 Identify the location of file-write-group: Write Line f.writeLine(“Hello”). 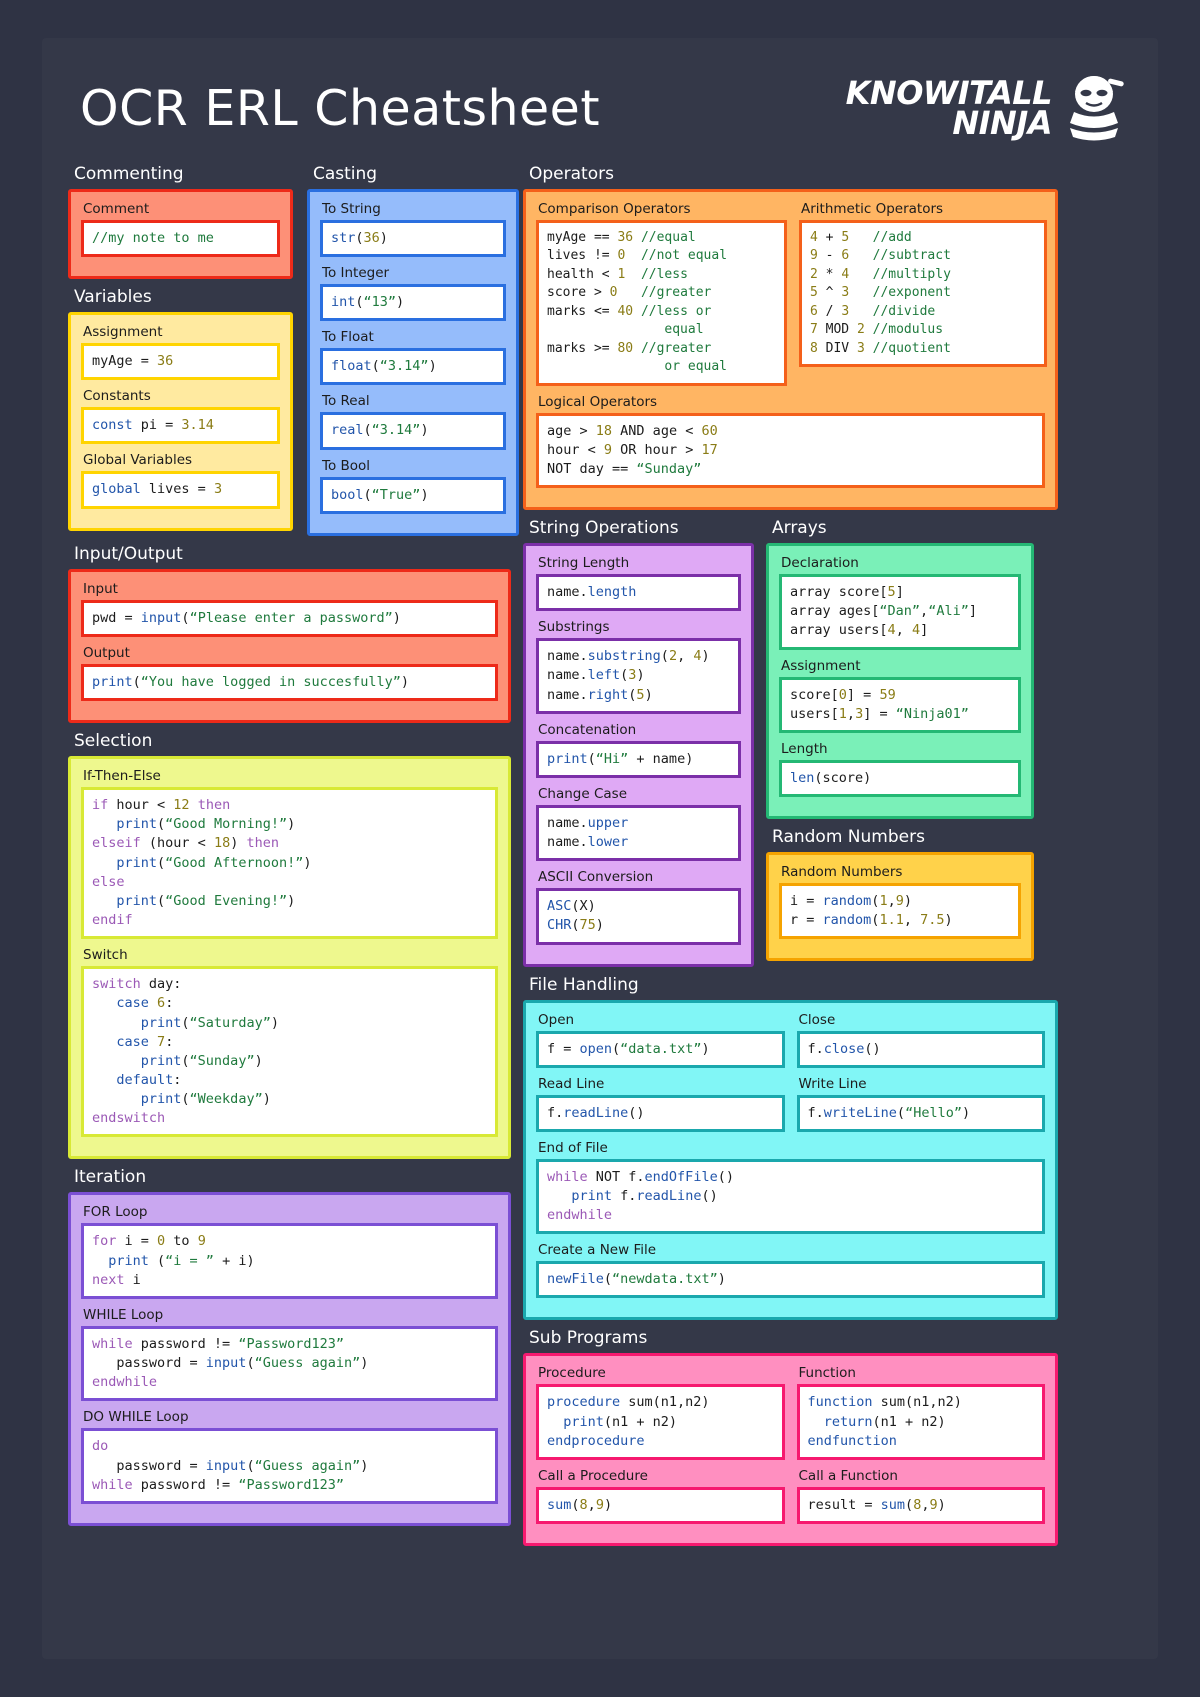
(920, 1107).